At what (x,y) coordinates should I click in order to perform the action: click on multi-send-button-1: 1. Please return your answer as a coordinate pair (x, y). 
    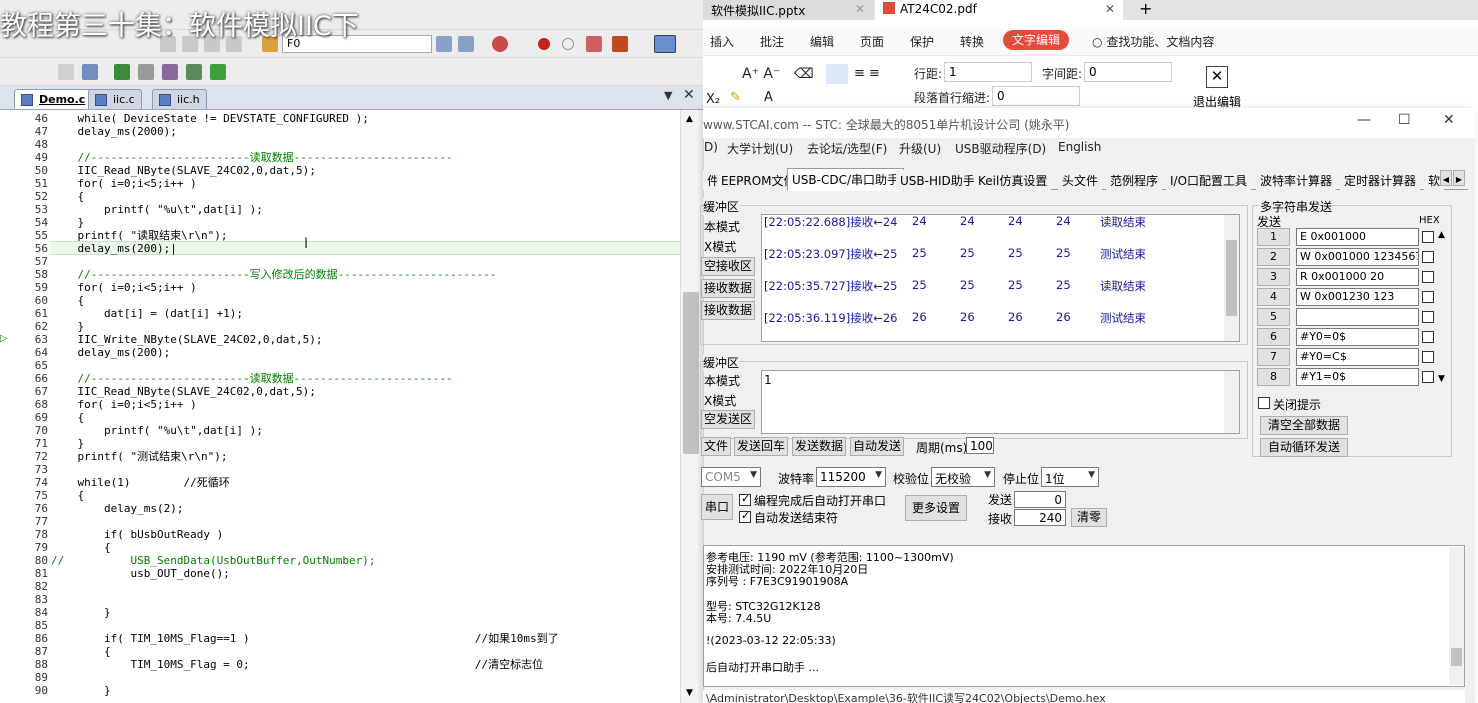
    Looking at the image, I should click on (1273, 237).